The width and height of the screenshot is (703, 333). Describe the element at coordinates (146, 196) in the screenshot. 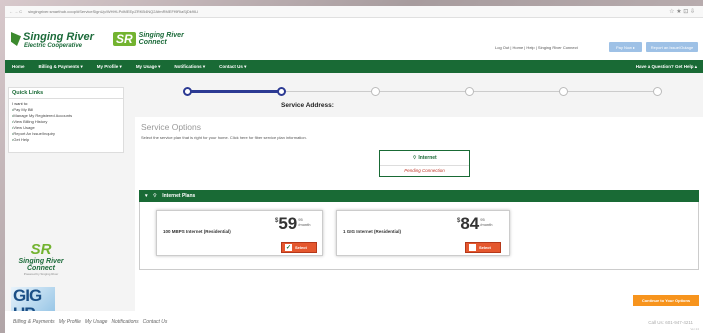

I see `chevron-down-icon: ▾` at that location.